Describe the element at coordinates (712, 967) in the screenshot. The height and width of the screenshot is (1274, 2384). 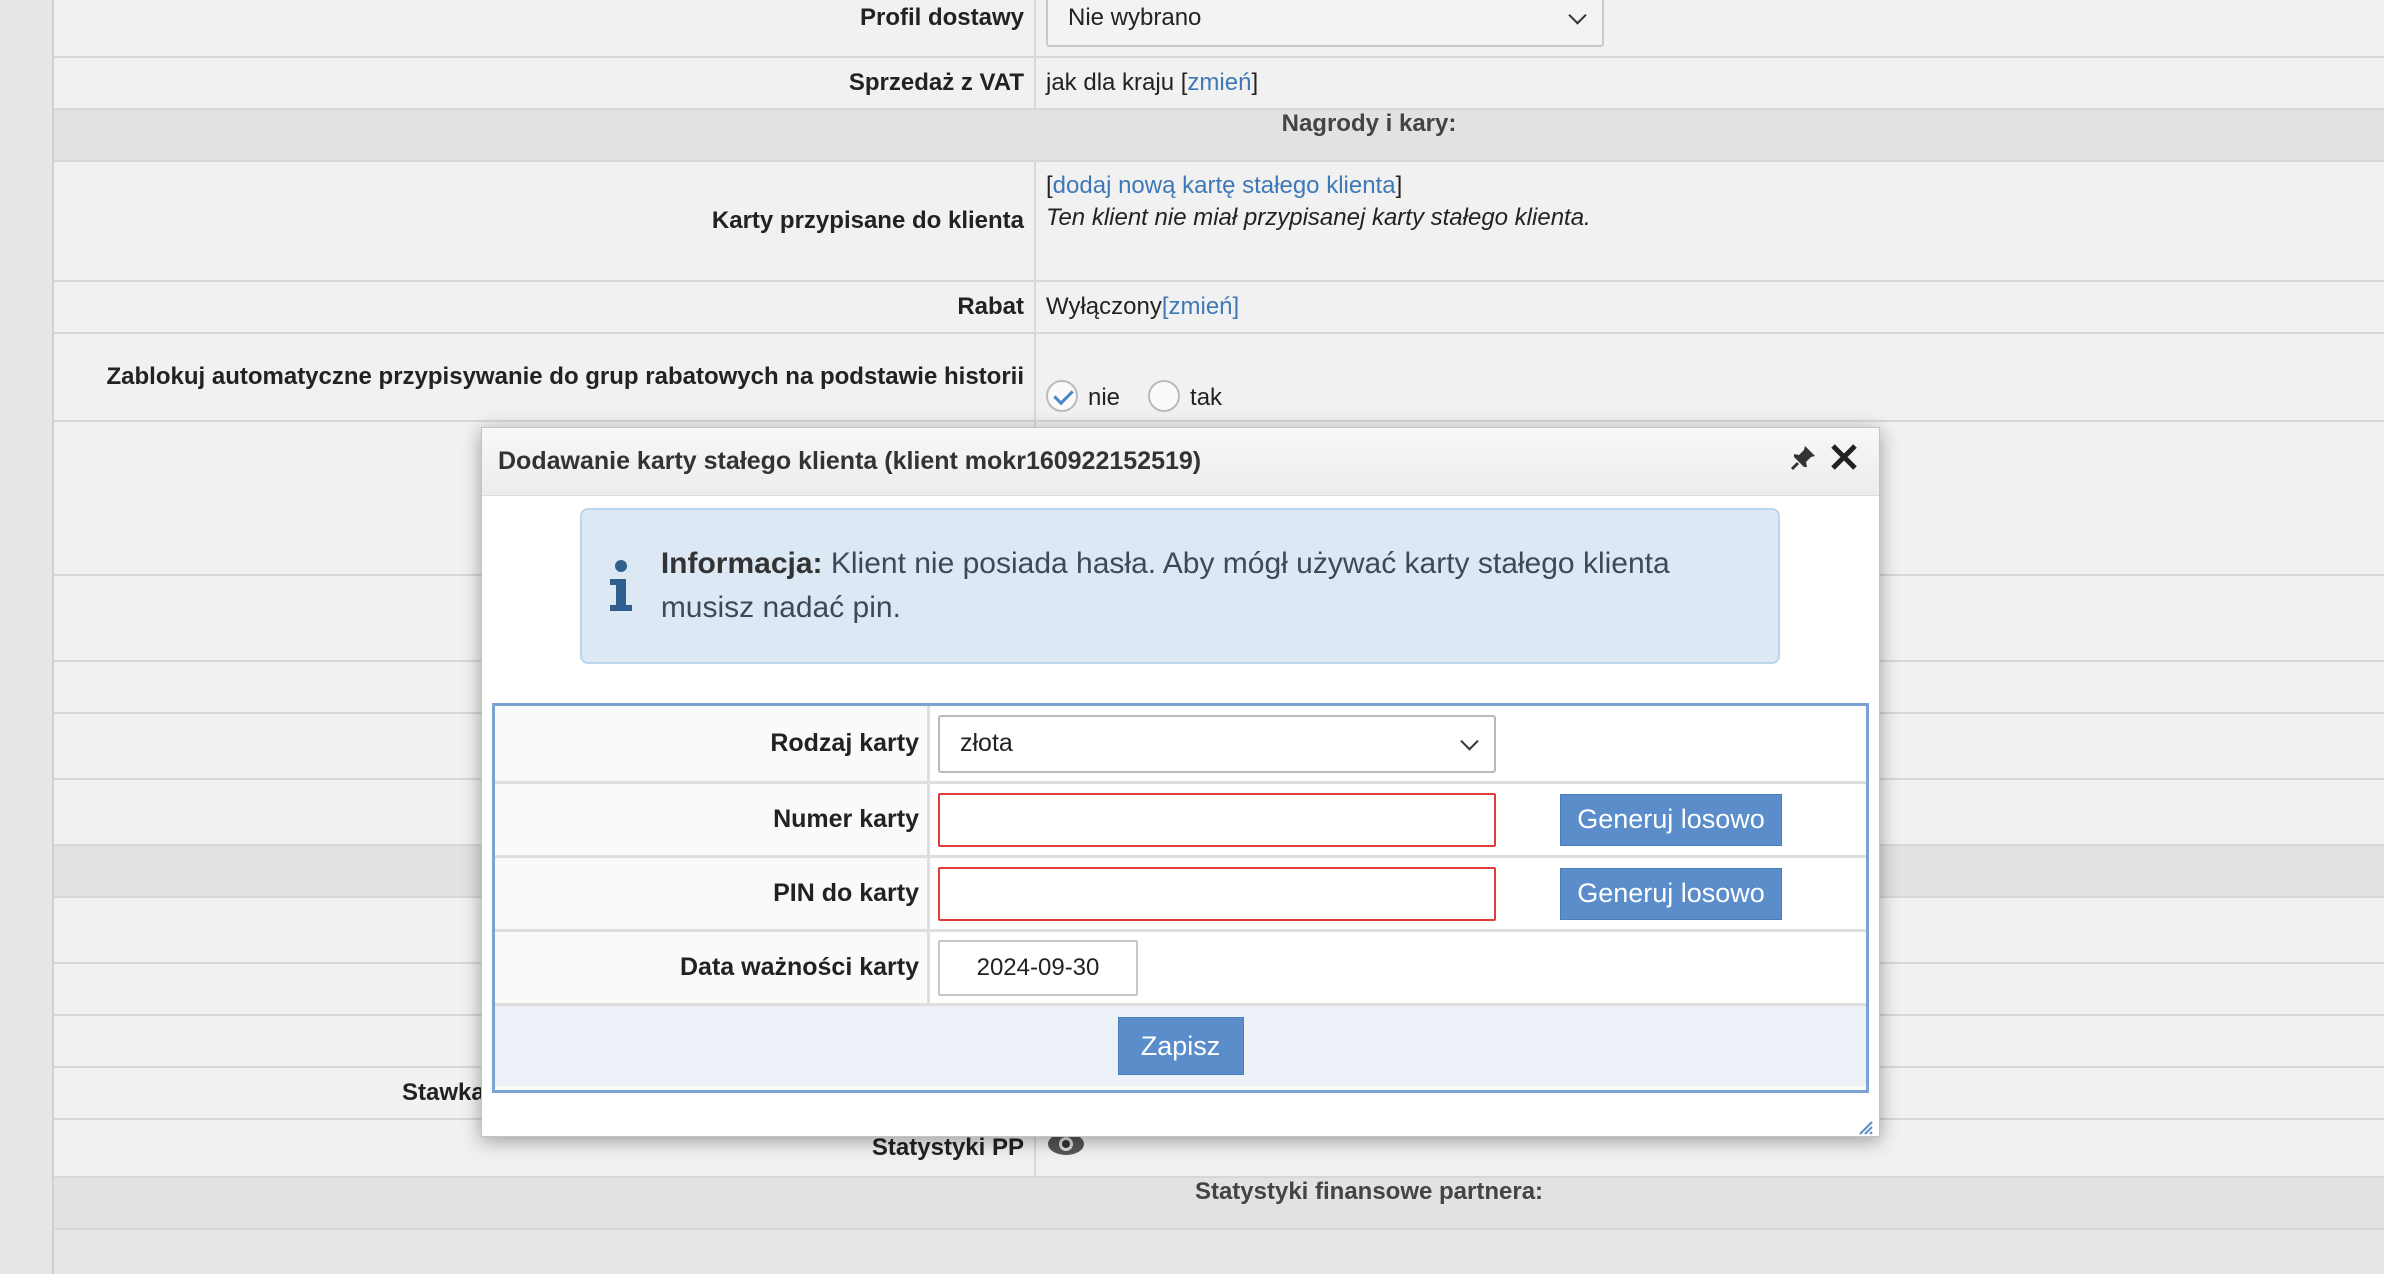
I see `expiry-label: Data ważności karty` at that location.